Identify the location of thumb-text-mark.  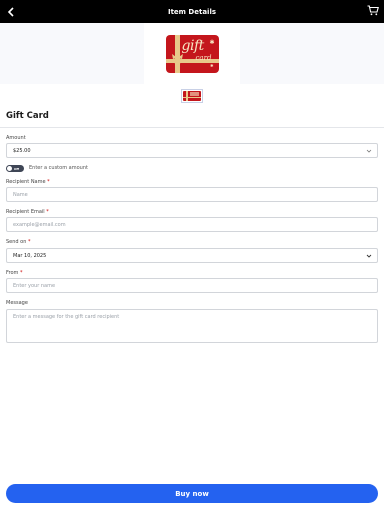
(194, 94).